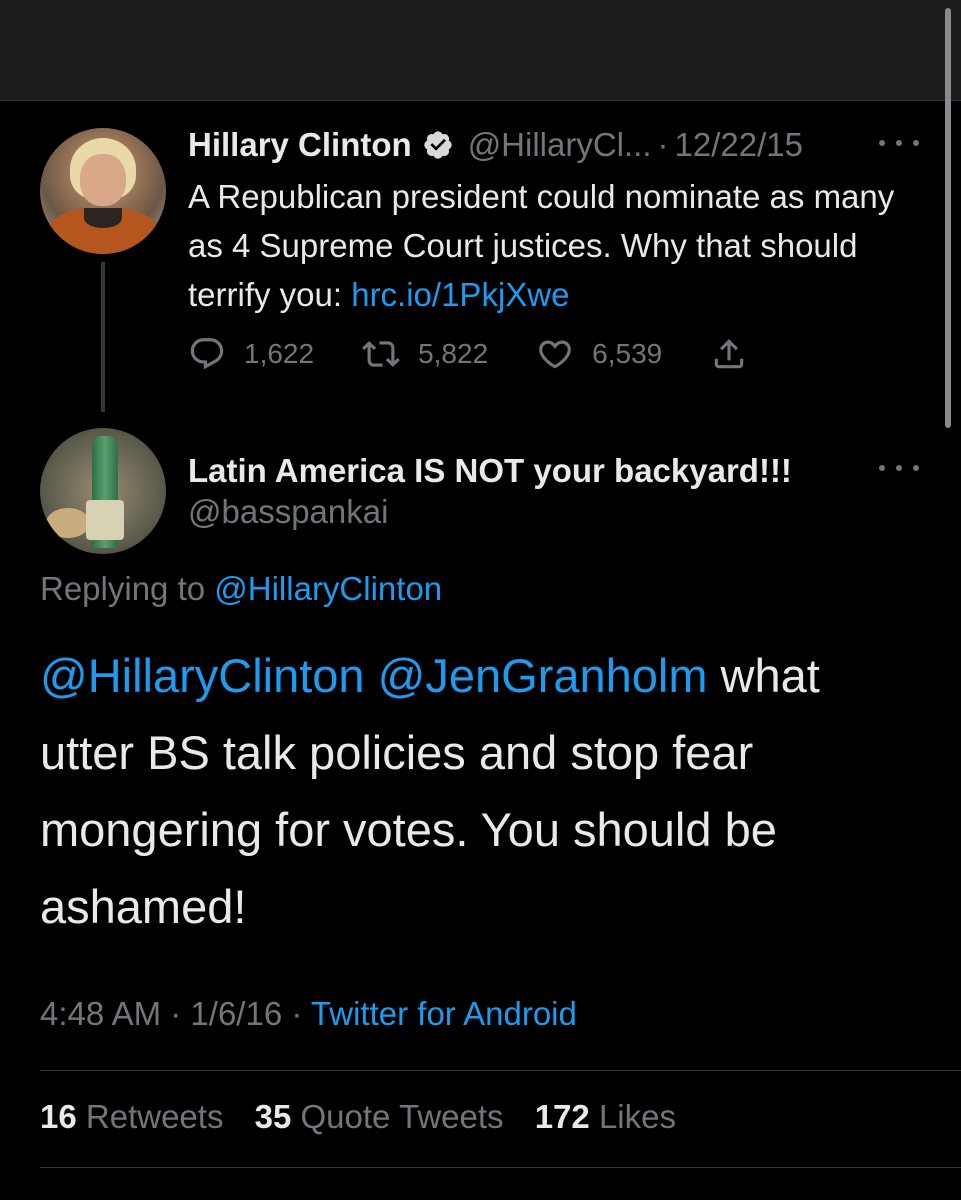  Describe the element at coordinates (68, 523) in the screenshot. I see `avatar-snacks` at that location.